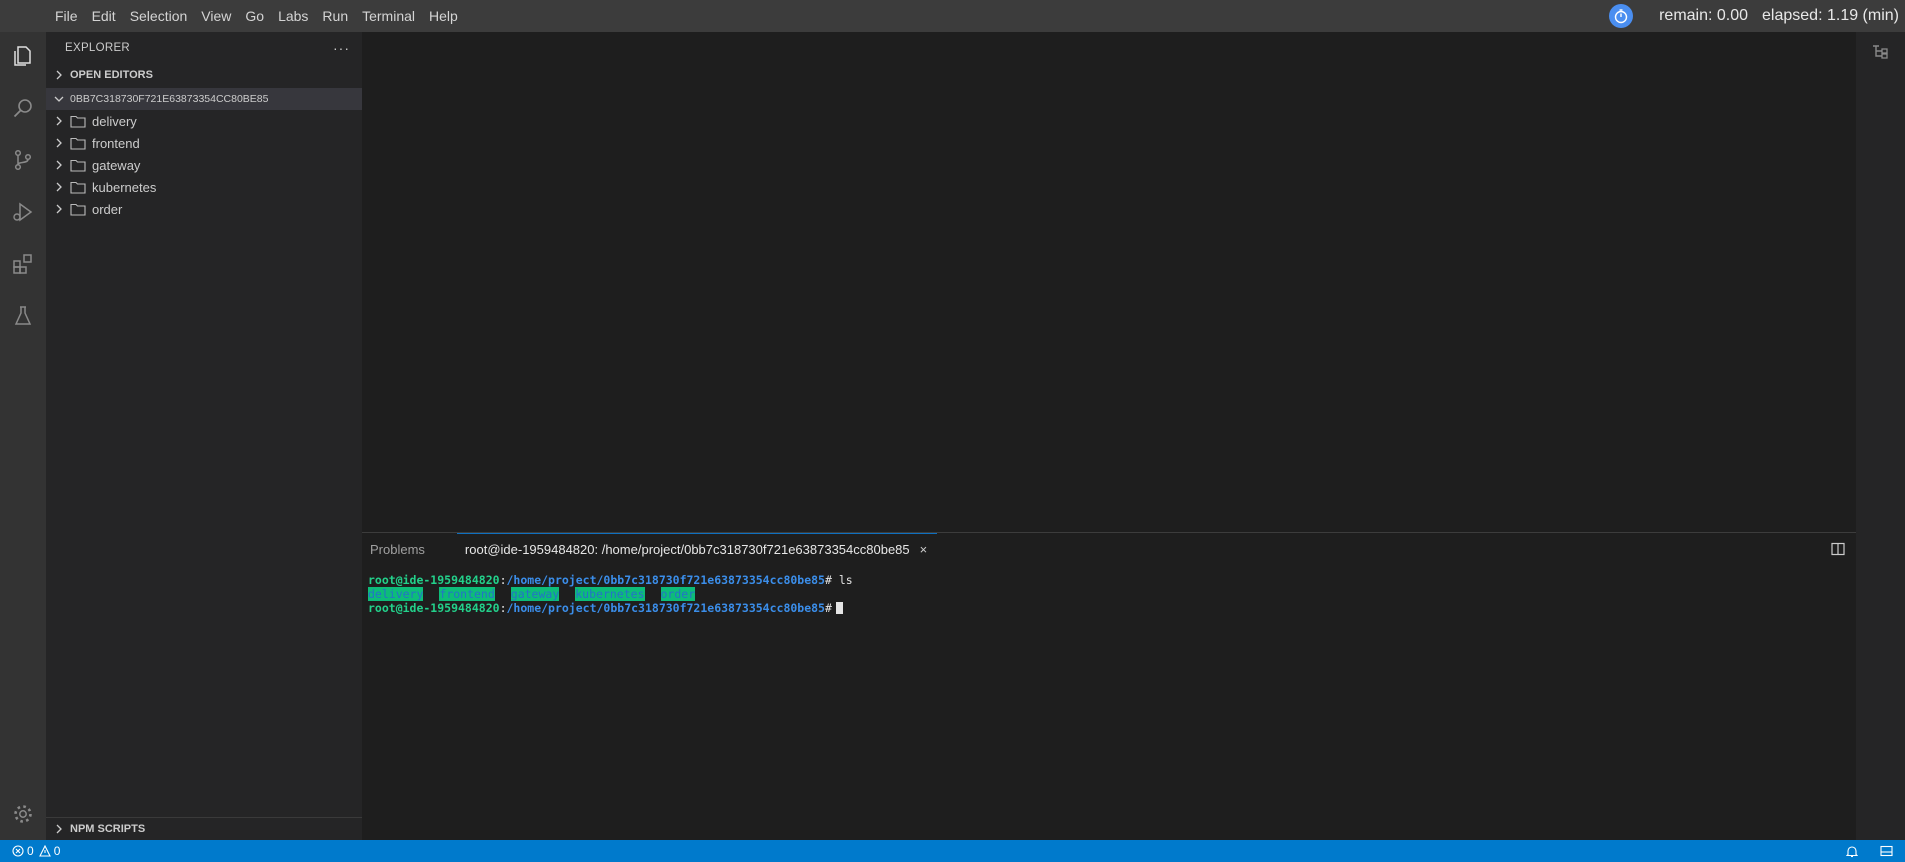 Image resolution: width=1905 pixels, height=862 pixels. I want to click on secondary-sidebar, so click(1880, 436).